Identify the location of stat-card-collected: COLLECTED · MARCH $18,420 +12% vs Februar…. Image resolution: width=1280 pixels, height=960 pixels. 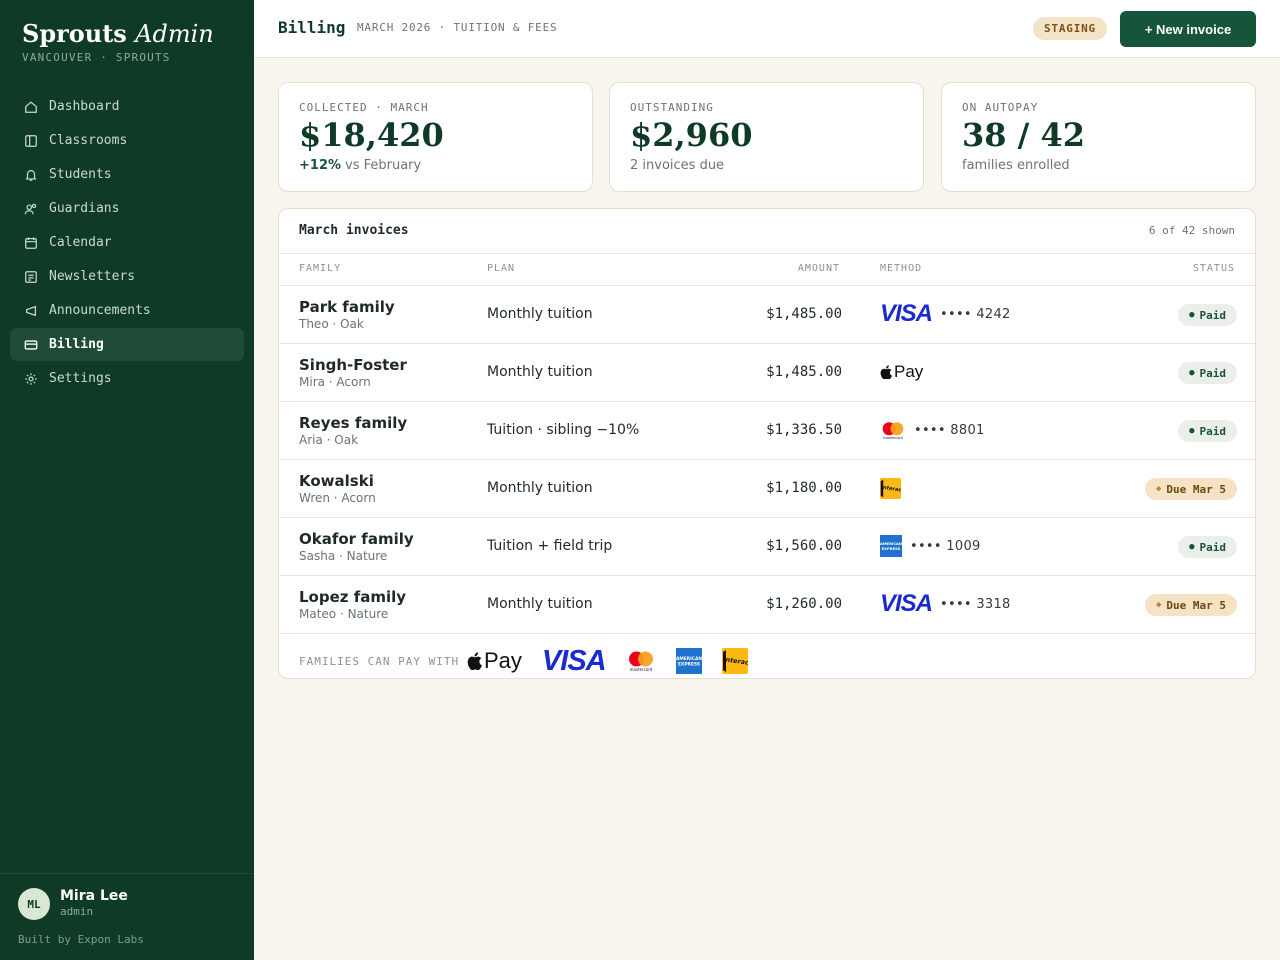
(435, 137).